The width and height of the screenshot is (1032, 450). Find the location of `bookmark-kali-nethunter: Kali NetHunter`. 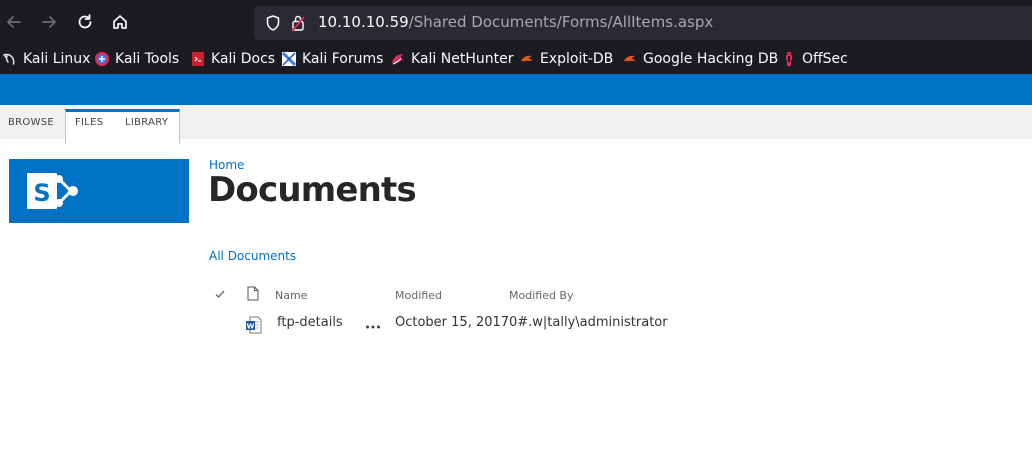

bookmark-kali-nethunter: Kali NetHunter is located at coordinates (451, 59).